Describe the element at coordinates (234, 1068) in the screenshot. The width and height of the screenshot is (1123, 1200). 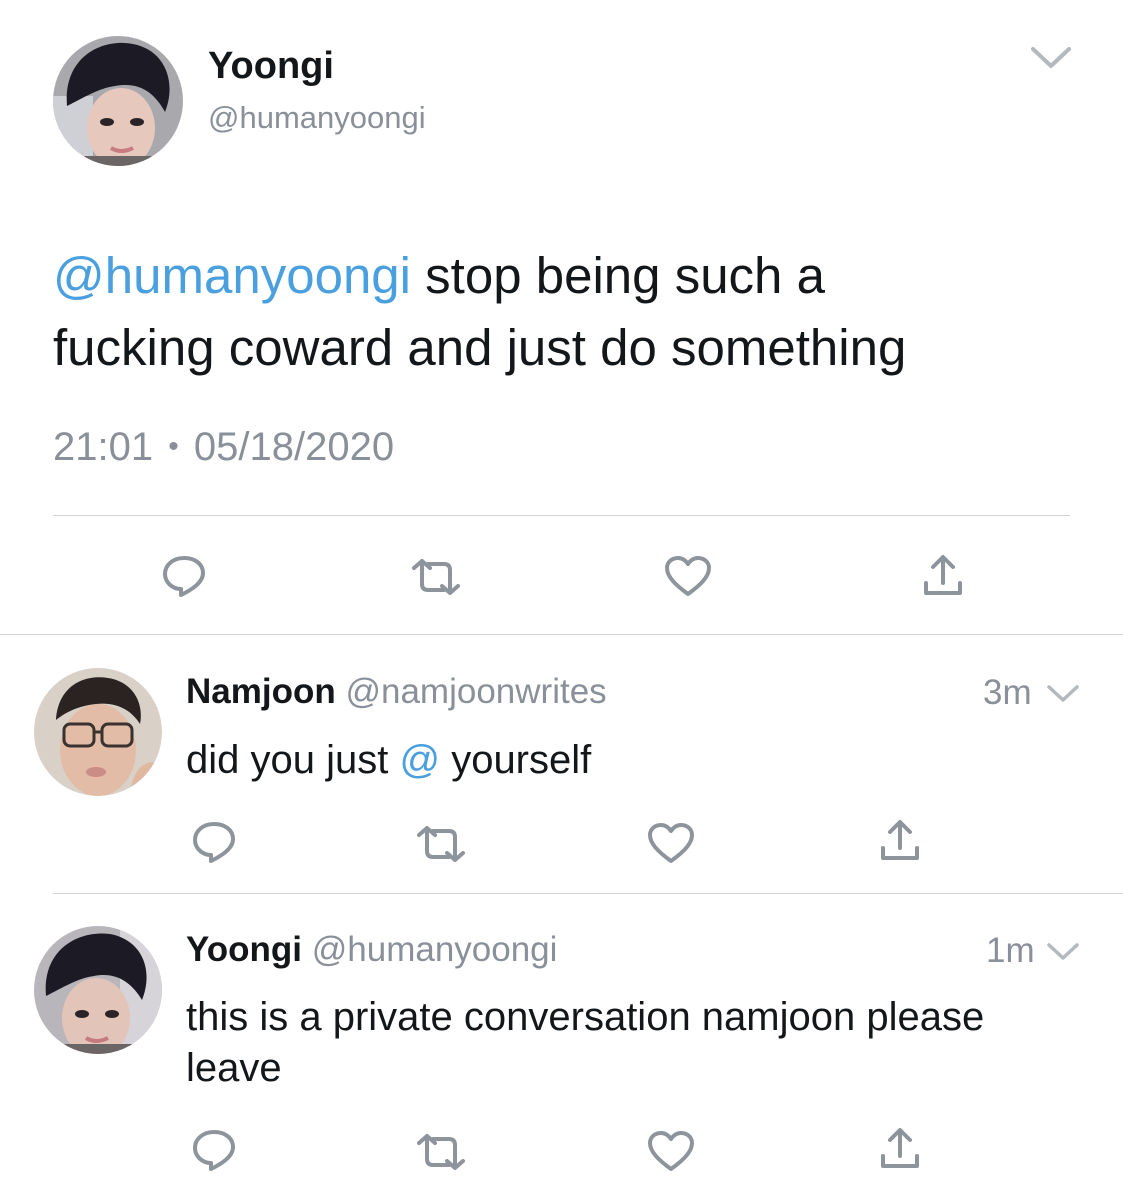
I see `reply-text-line2: leave` at that location.